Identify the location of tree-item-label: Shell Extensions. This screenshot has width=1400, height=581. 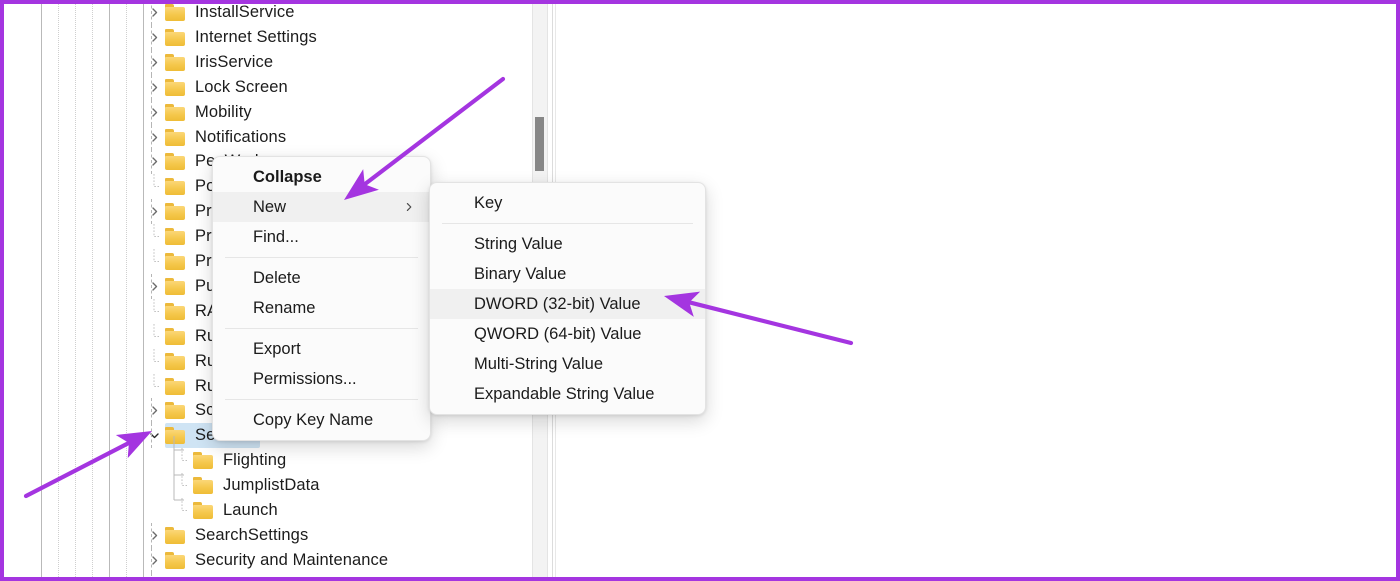
(253, 575).